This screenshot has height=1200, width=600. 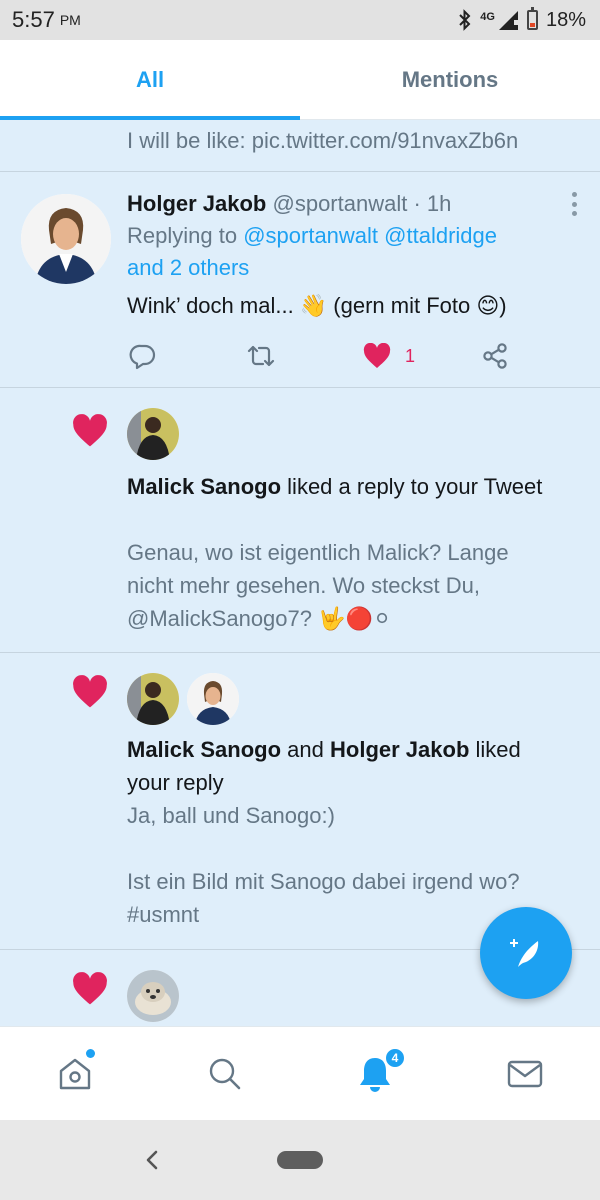 I want to click on share-icon, so click(x=495, y=356).